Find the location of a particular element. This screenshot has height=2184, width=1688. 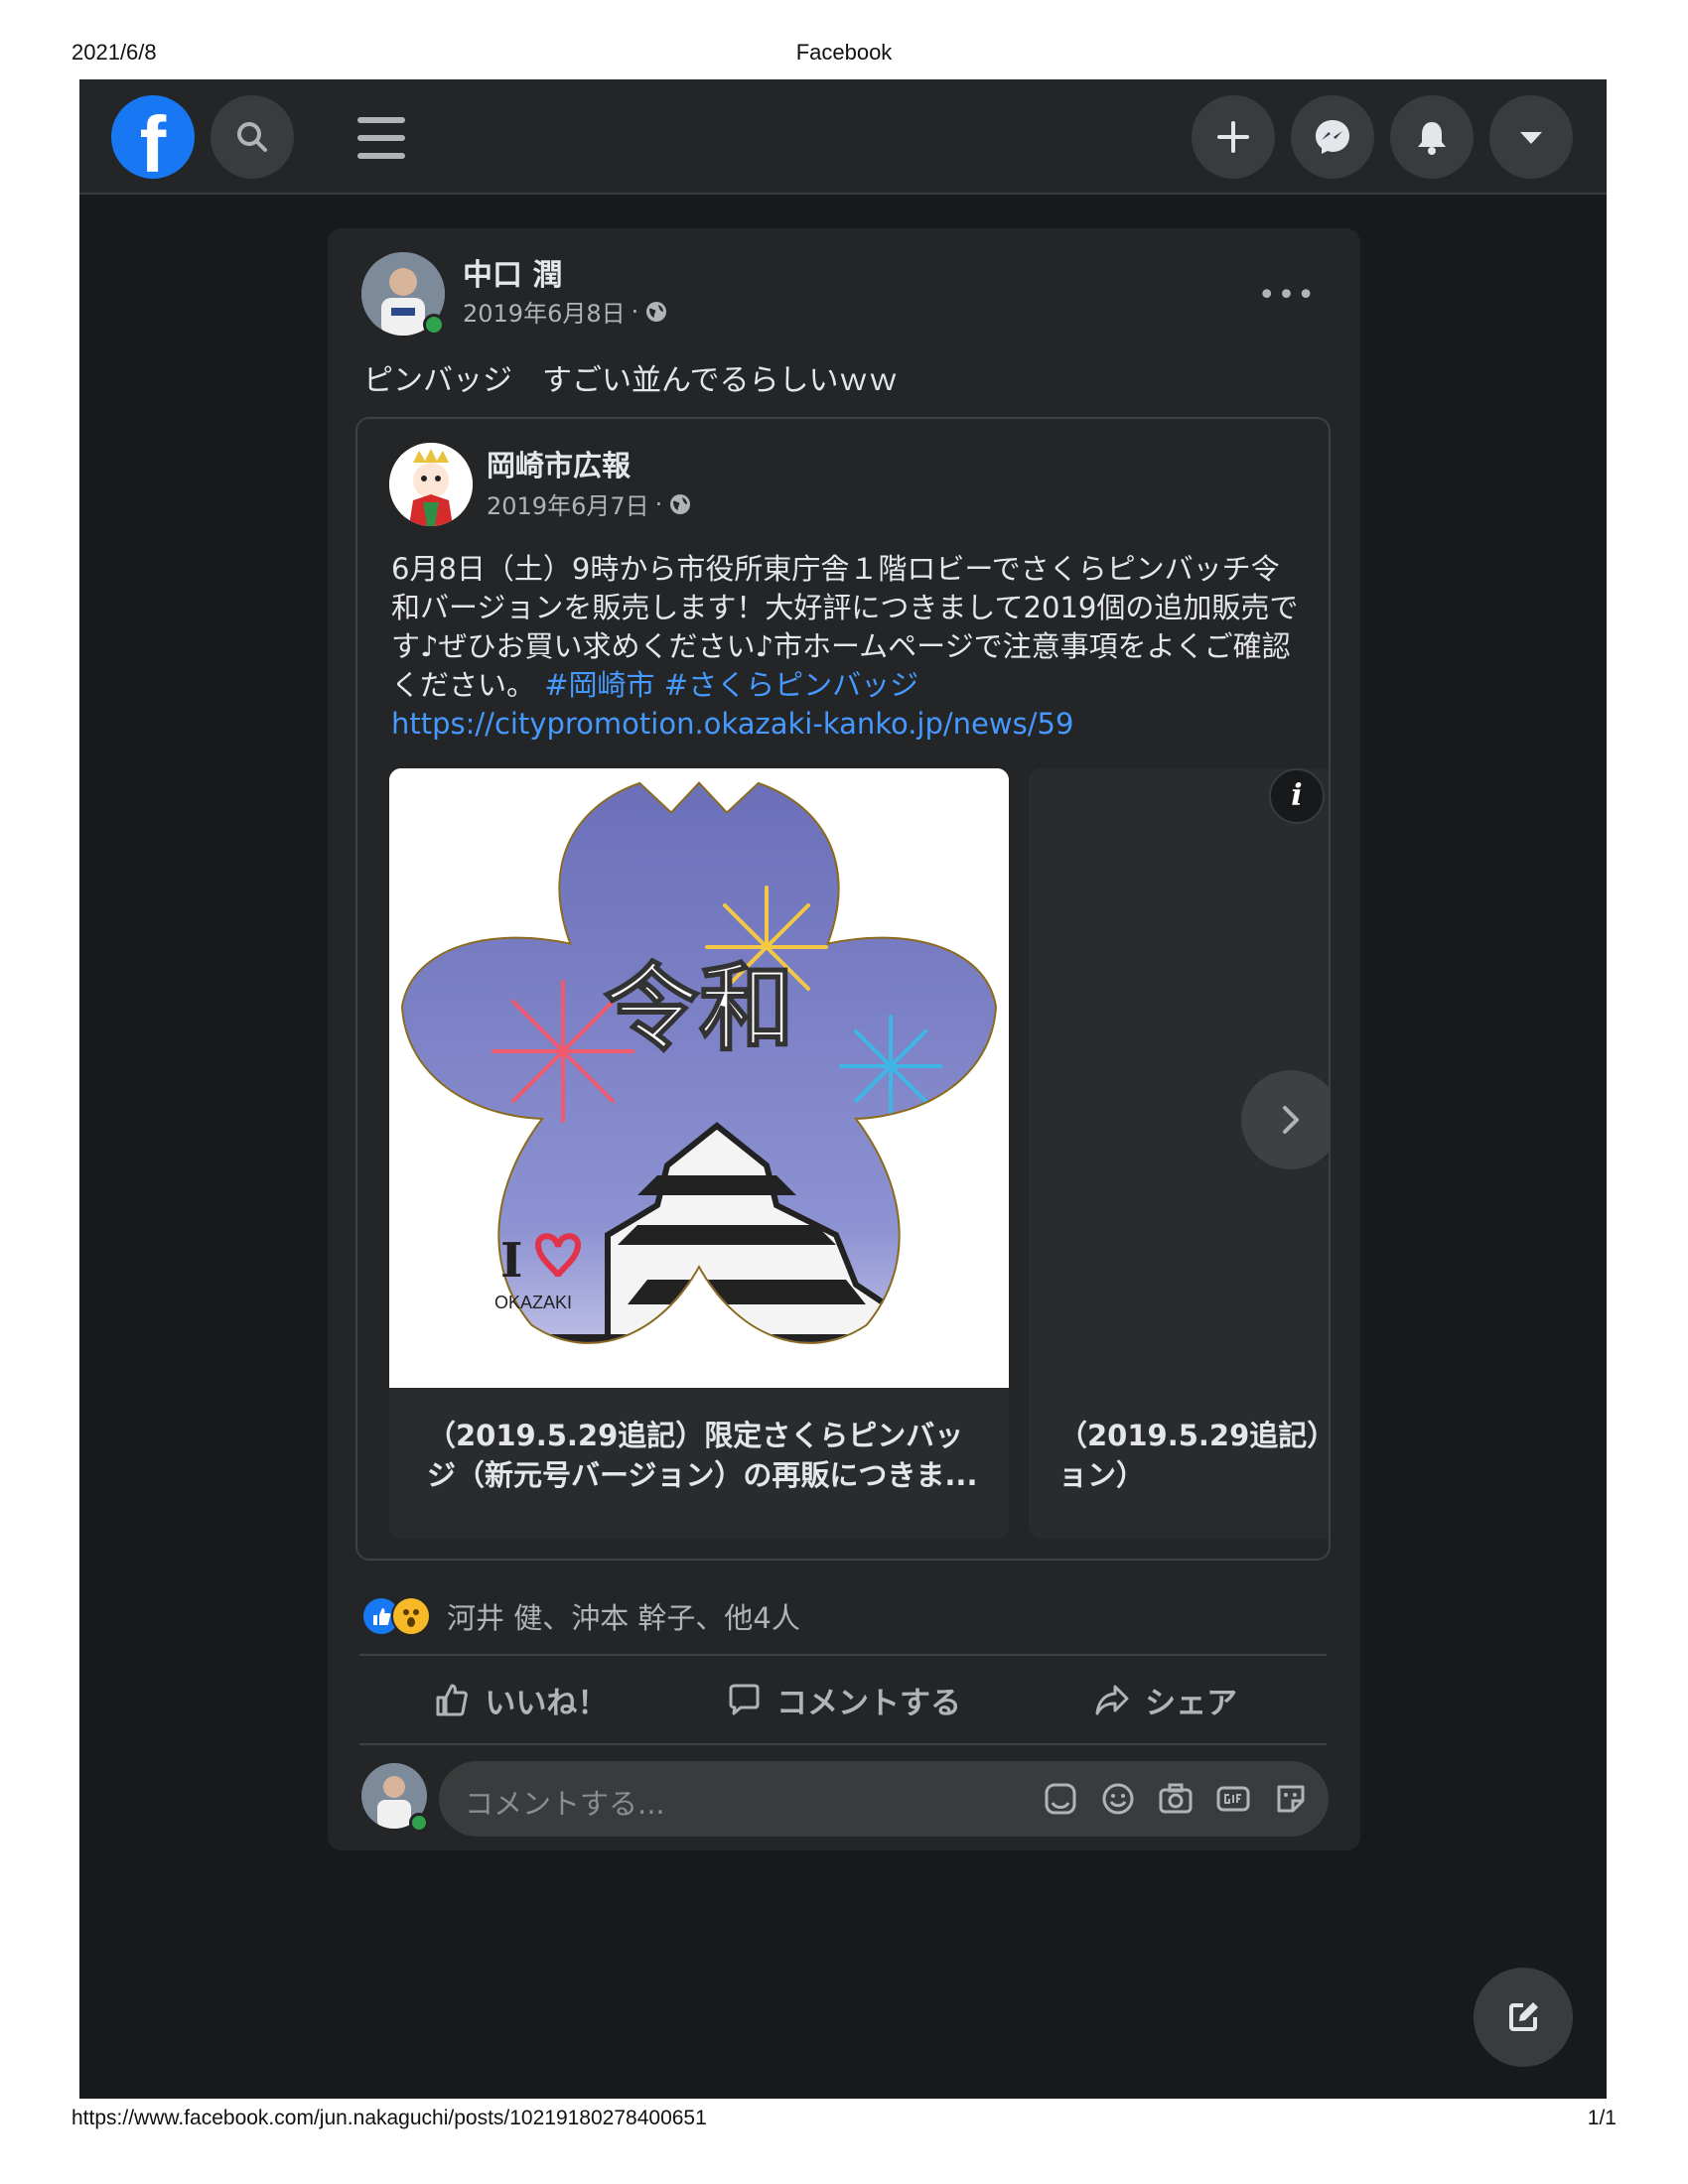

post-date: 2019年6月8日 is located at coordinates (544, 311).